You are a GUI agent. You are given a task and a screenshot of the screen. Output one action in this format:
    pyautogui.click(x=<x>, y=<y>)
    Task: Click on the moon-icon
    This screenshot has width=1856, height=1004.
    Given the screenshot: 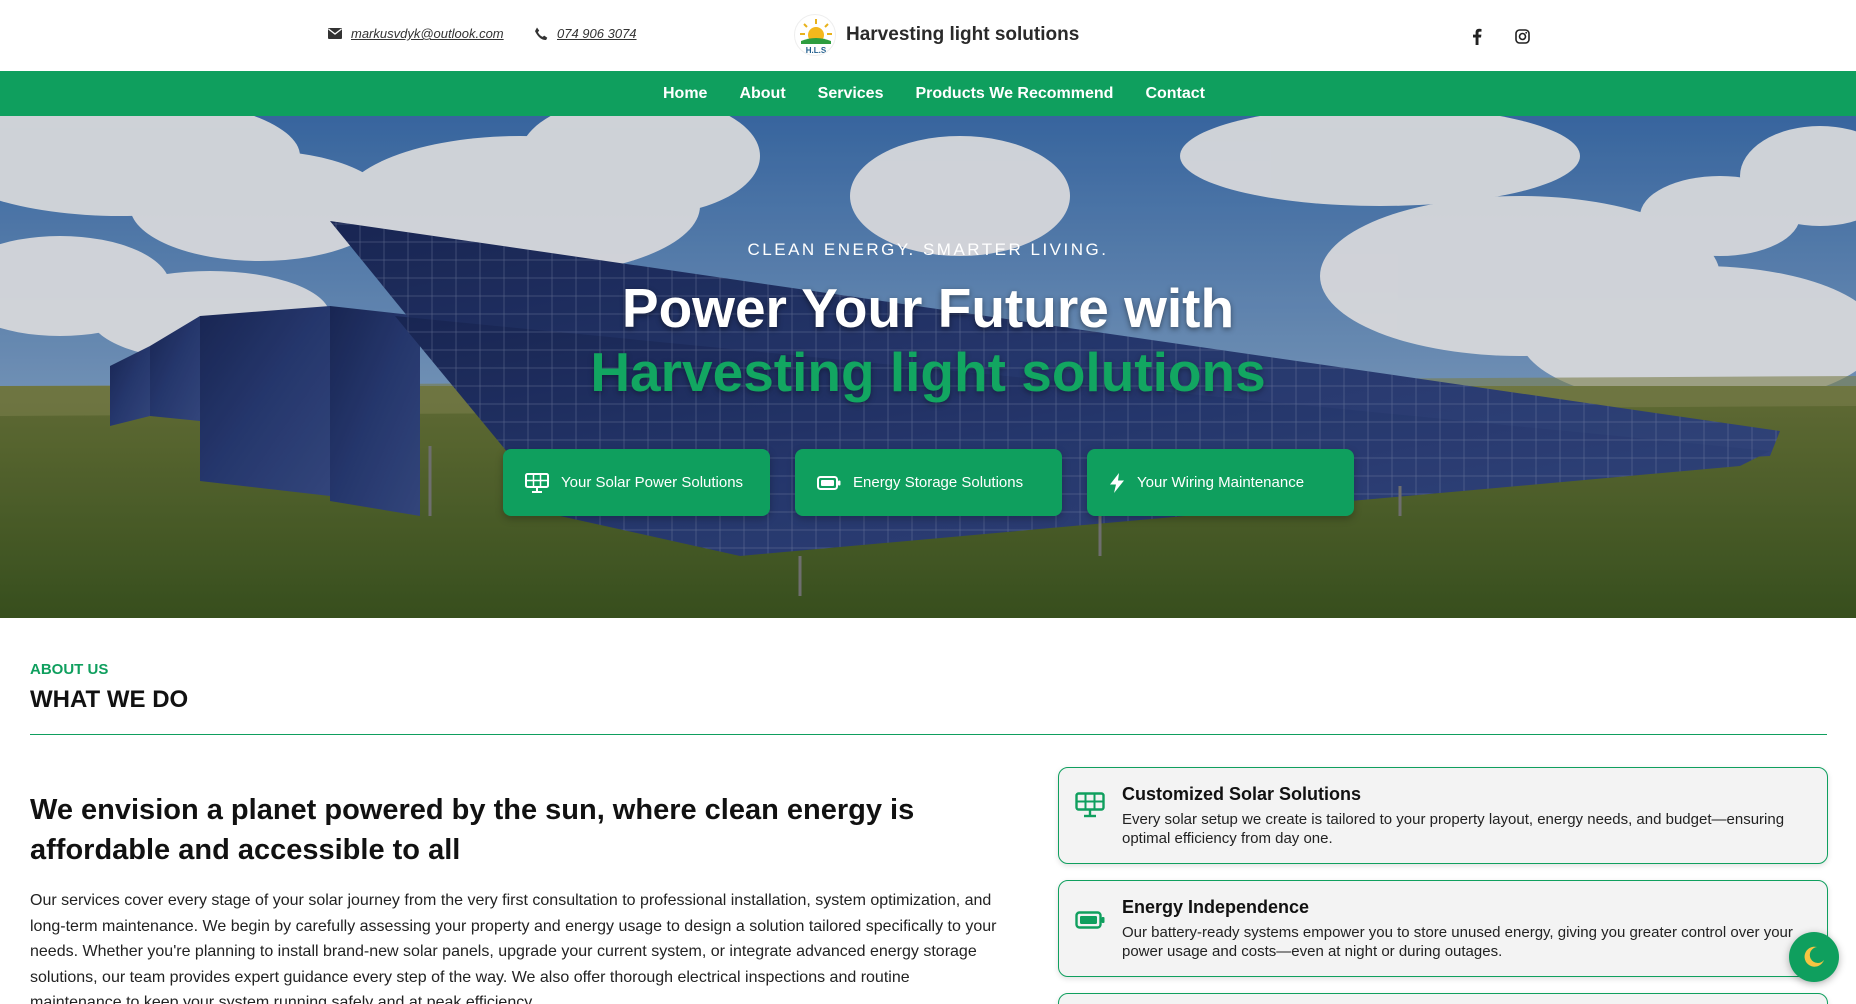 What is the action you would take?
    pyautogui.click(x=1814, y=956)
    